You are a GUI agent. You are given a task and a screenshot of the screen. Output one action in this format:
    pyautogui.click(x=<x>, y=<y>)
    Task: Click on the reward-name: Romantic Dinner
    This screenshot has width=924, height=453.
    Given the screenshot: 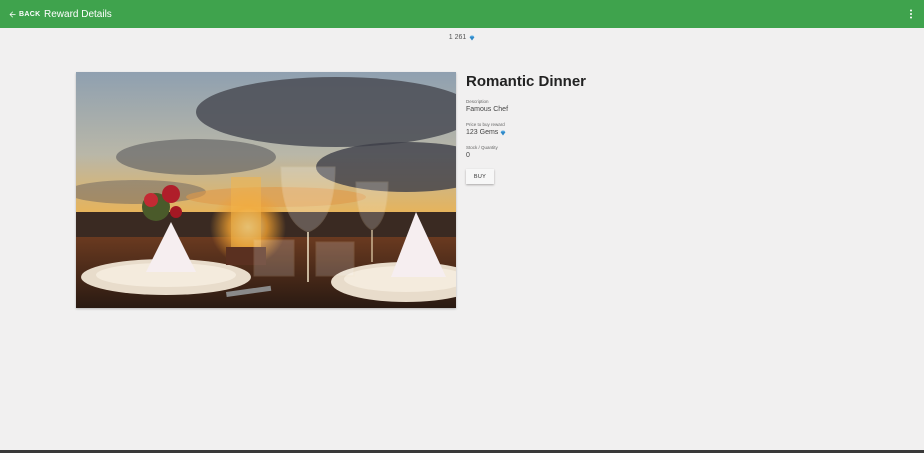 What is the action you would take?
    pyautogui.click(x=526, y=81)
    